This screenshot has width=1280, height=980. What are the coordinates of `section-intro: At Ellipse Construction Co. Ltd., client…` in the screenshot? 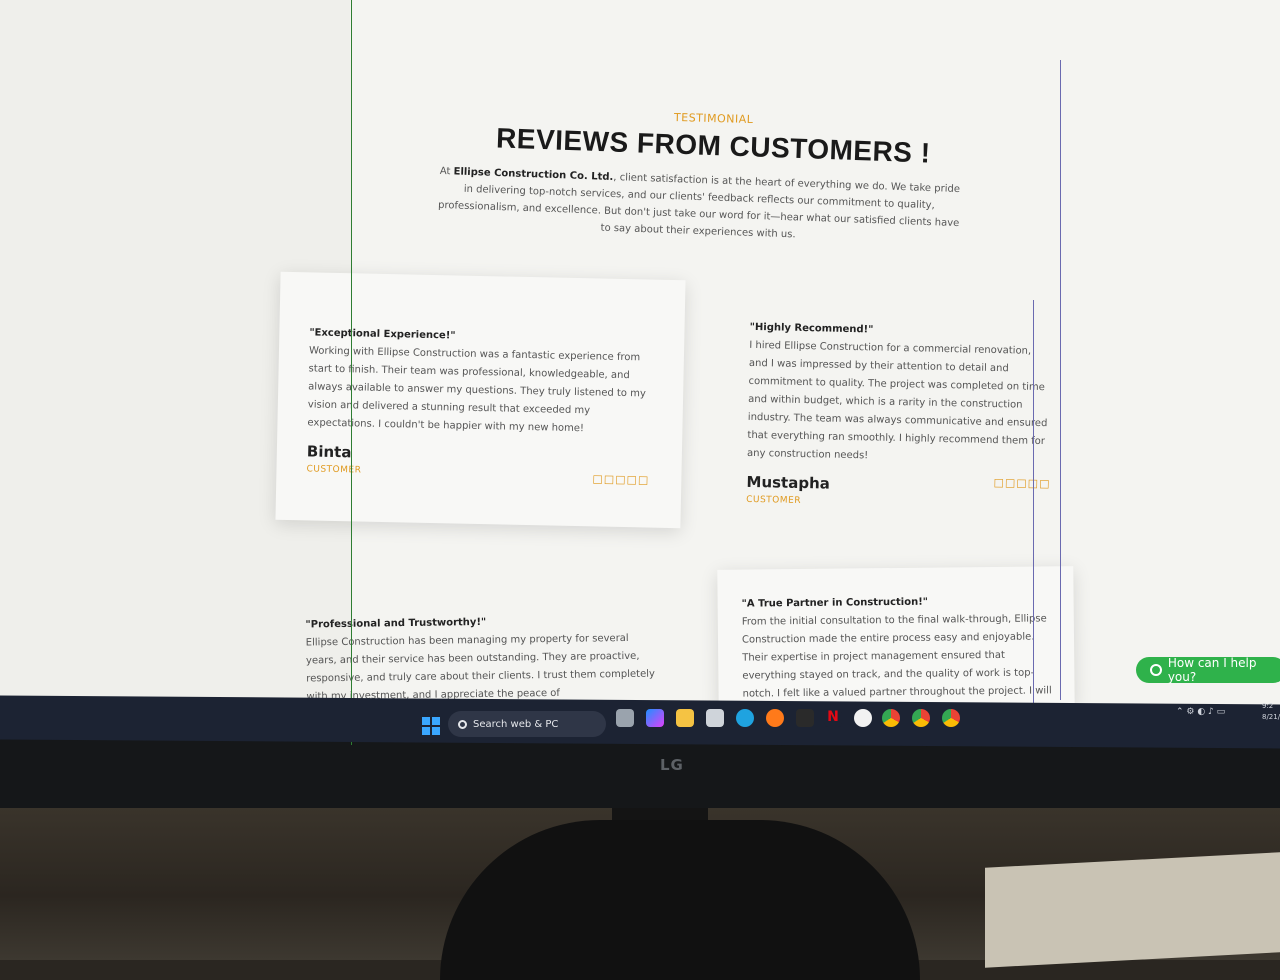 It's located at (699, 206).